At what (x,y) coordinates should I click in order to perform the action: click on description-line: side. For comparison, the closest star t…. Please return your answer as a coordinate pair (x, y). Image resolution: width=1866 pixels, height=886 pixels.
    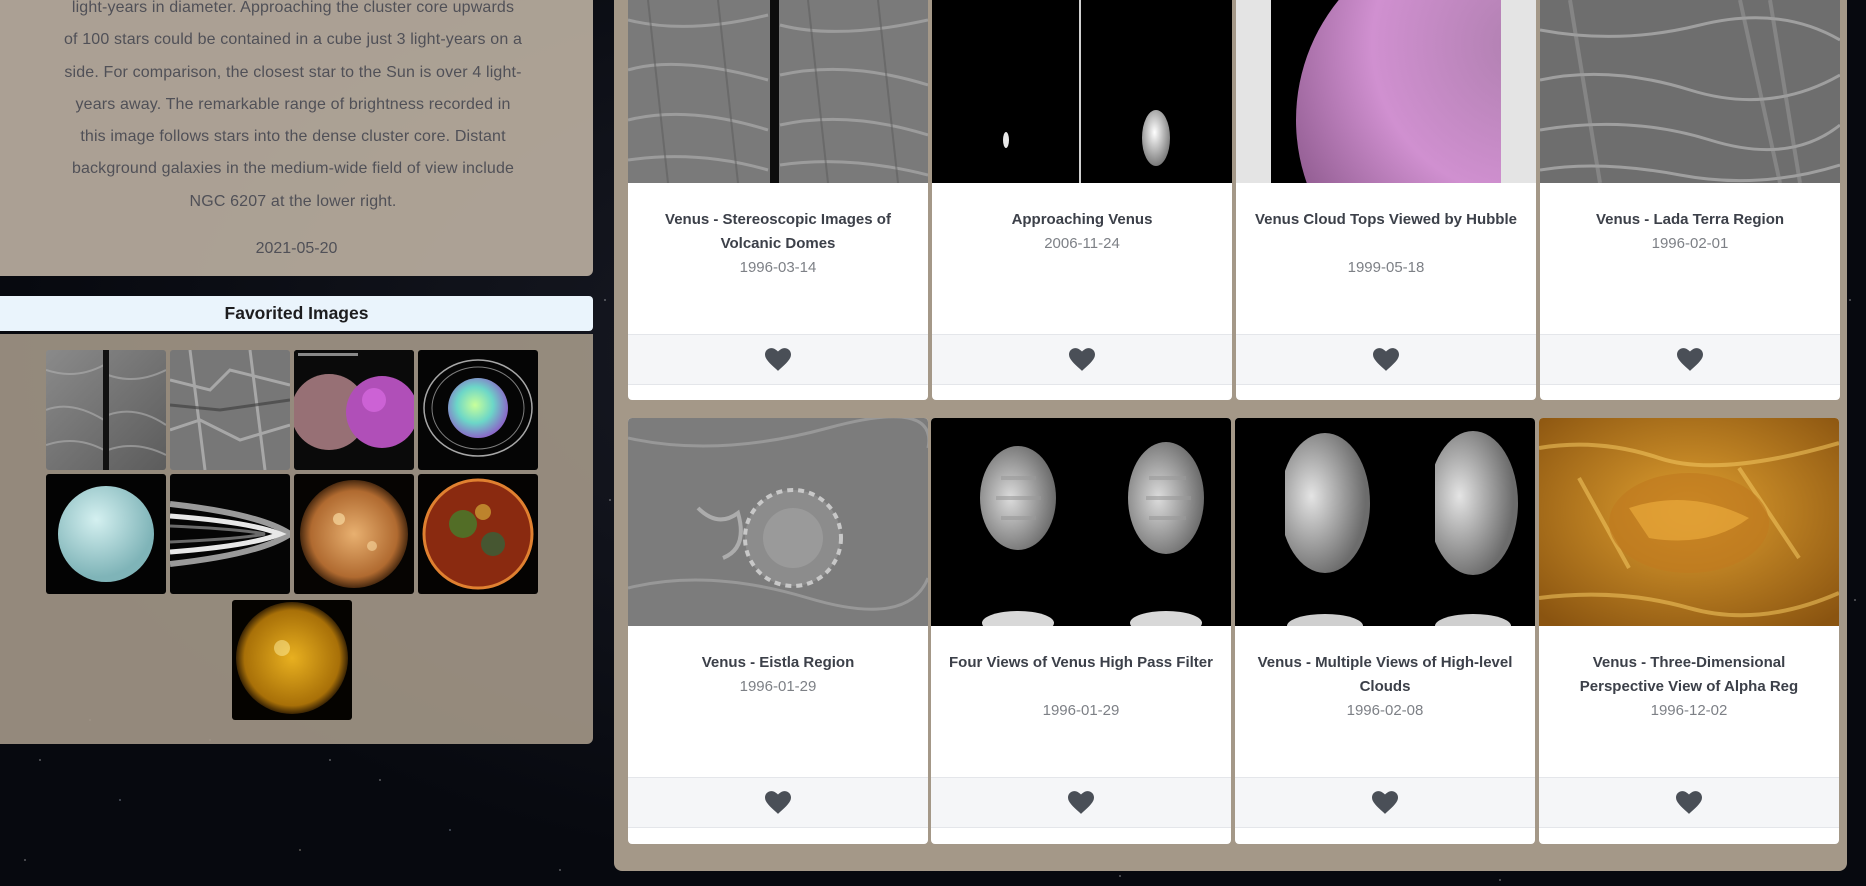
    Looking at the image, I should click on (293, 72).